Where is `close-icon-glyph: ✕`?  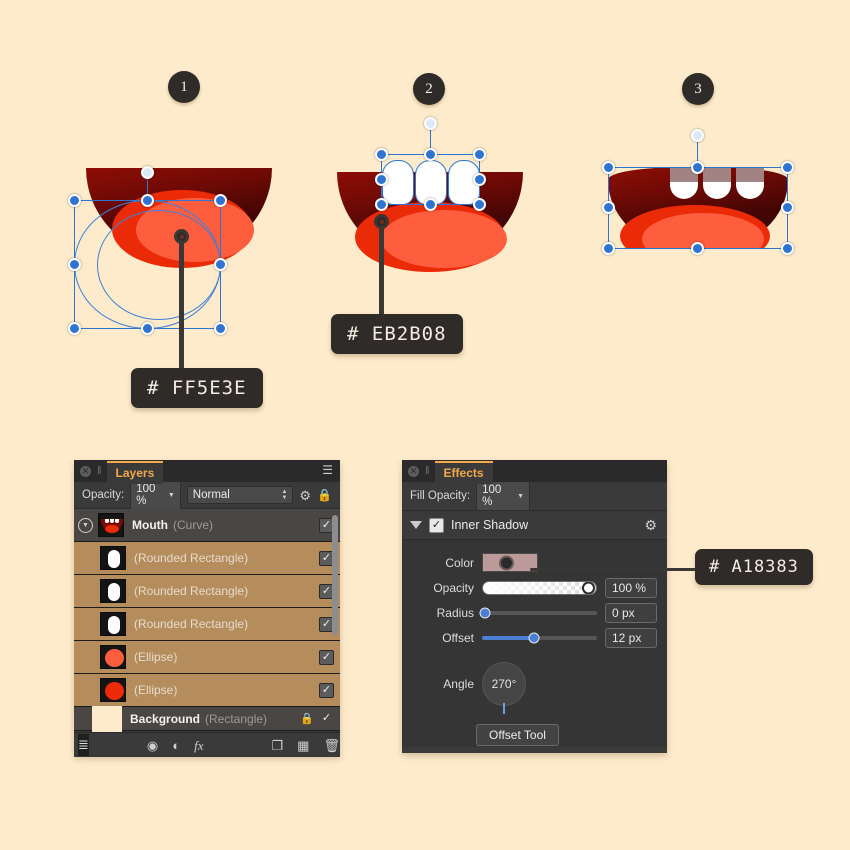 close-icon-glyph: ✕ is located at coordinates (413, 470).